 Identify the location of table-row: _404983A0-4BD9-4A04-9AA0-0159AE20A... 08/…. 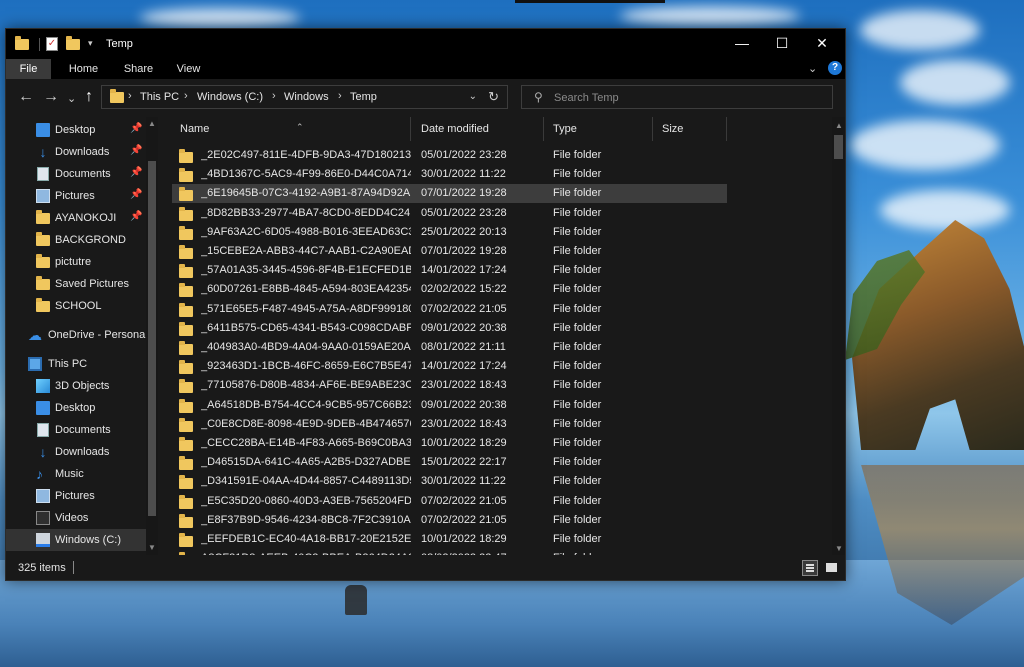
(449, 347).